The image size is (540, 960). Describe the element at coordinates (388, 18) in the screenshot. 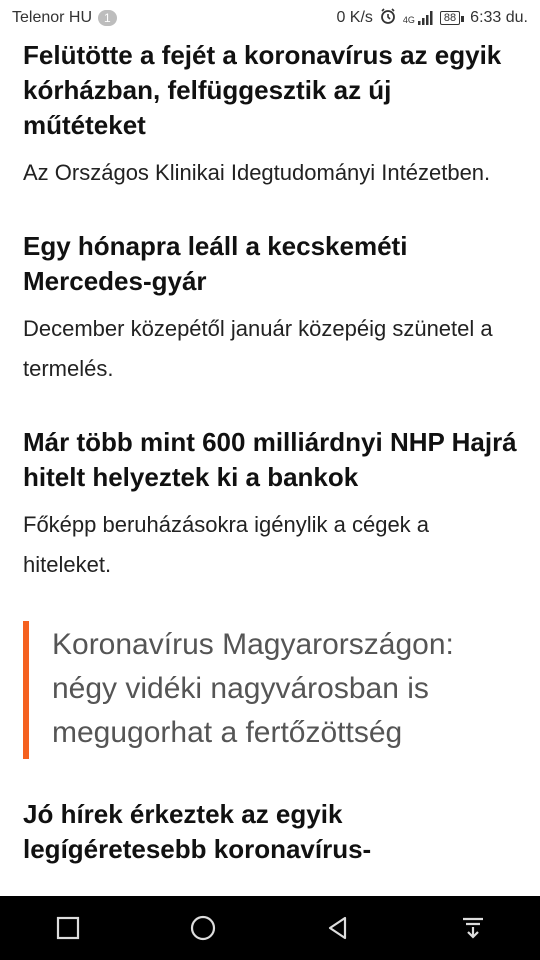

I see `alarm-icon` at that location.